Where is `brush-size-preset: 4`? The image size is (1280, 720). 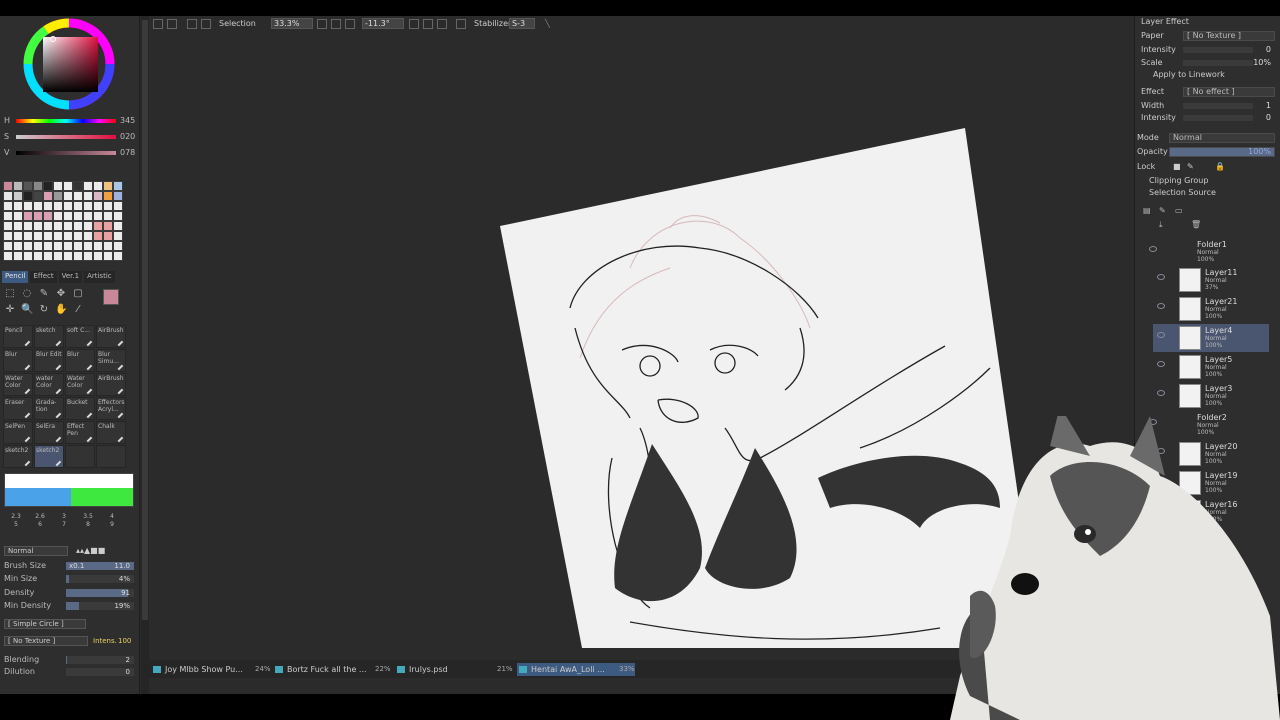 brush-size-preset: 4 is located at coordinates (112, 516).